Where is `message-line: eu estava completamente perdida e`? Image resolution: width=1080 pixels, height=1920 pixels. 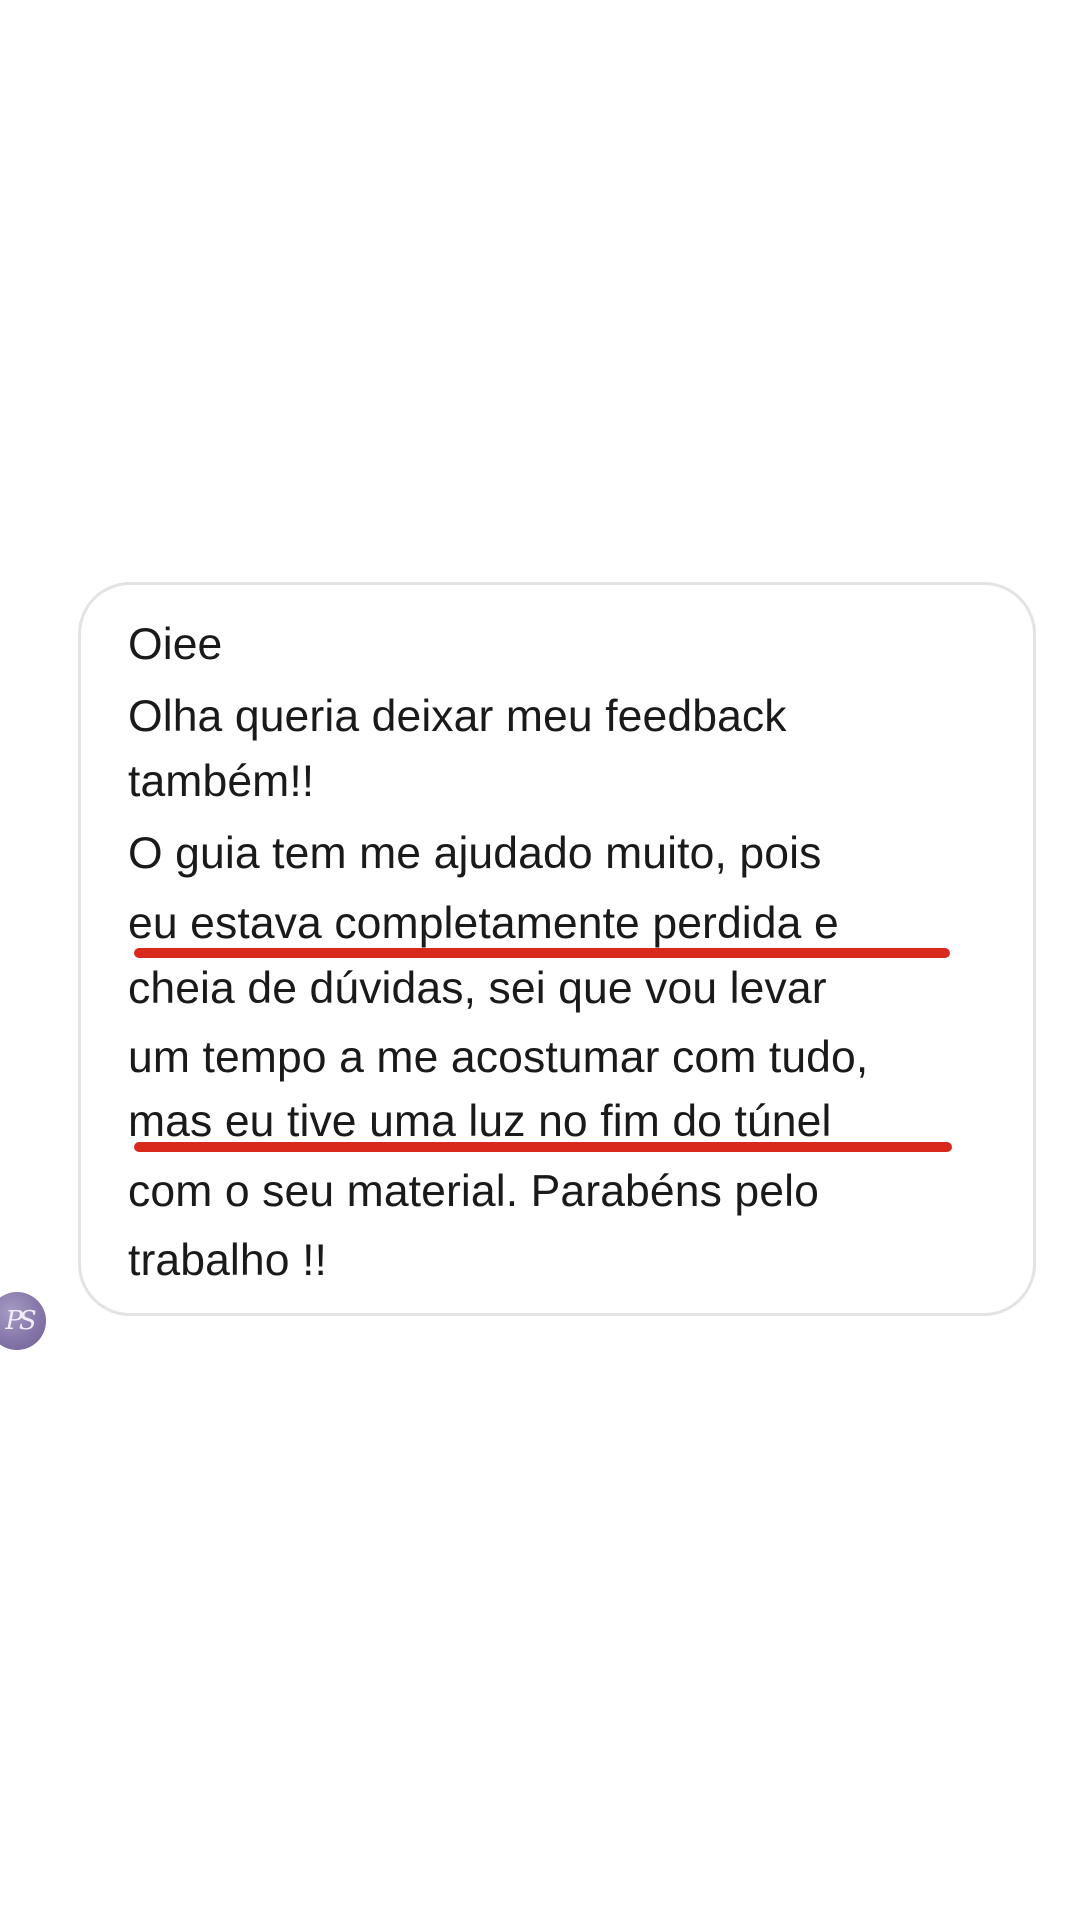
message-line: eu estava completamente perdida e is located at coordinates (483, 923).